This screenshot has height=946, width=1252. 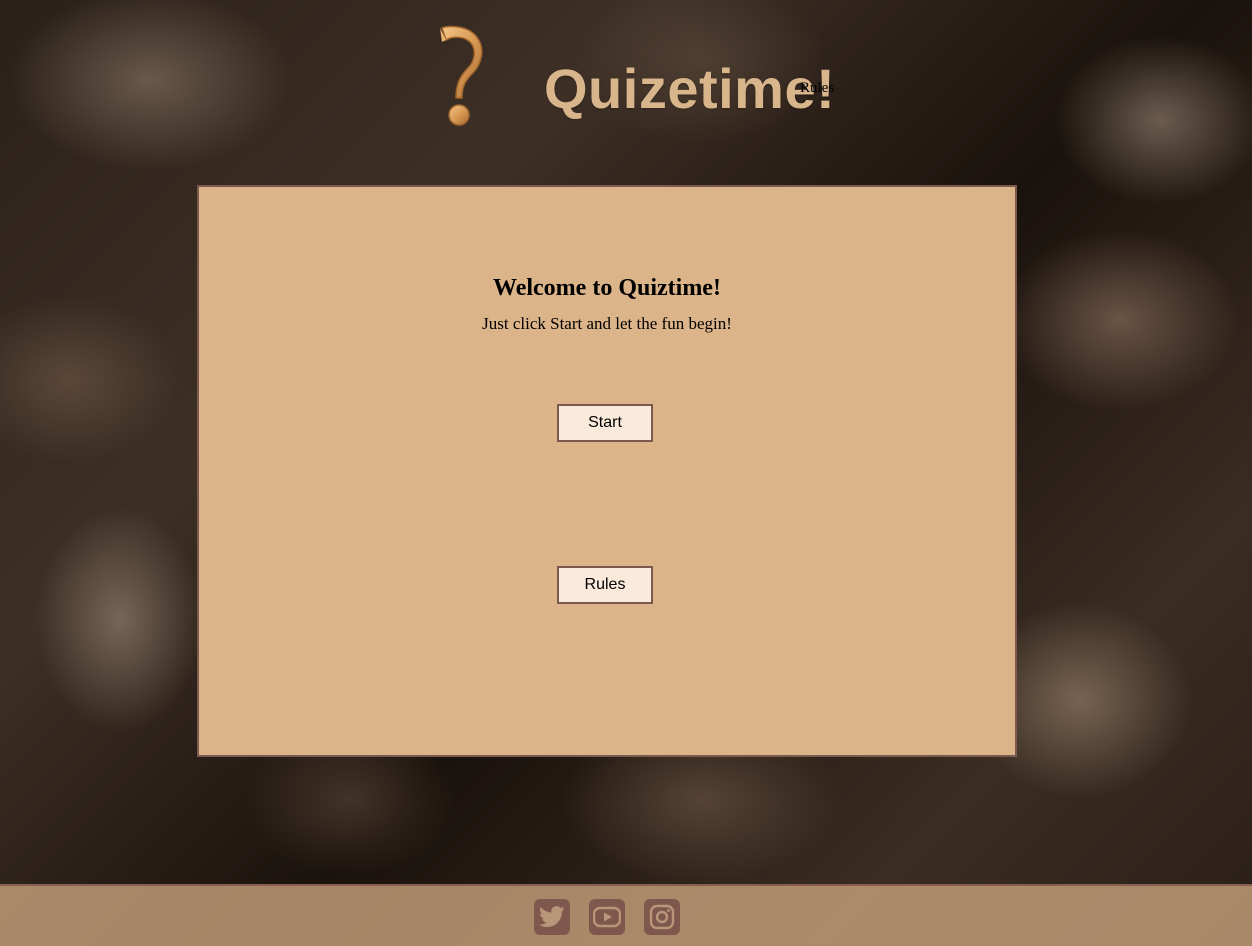 I want to click on question-mark-icon, so click(x=460, y=77).